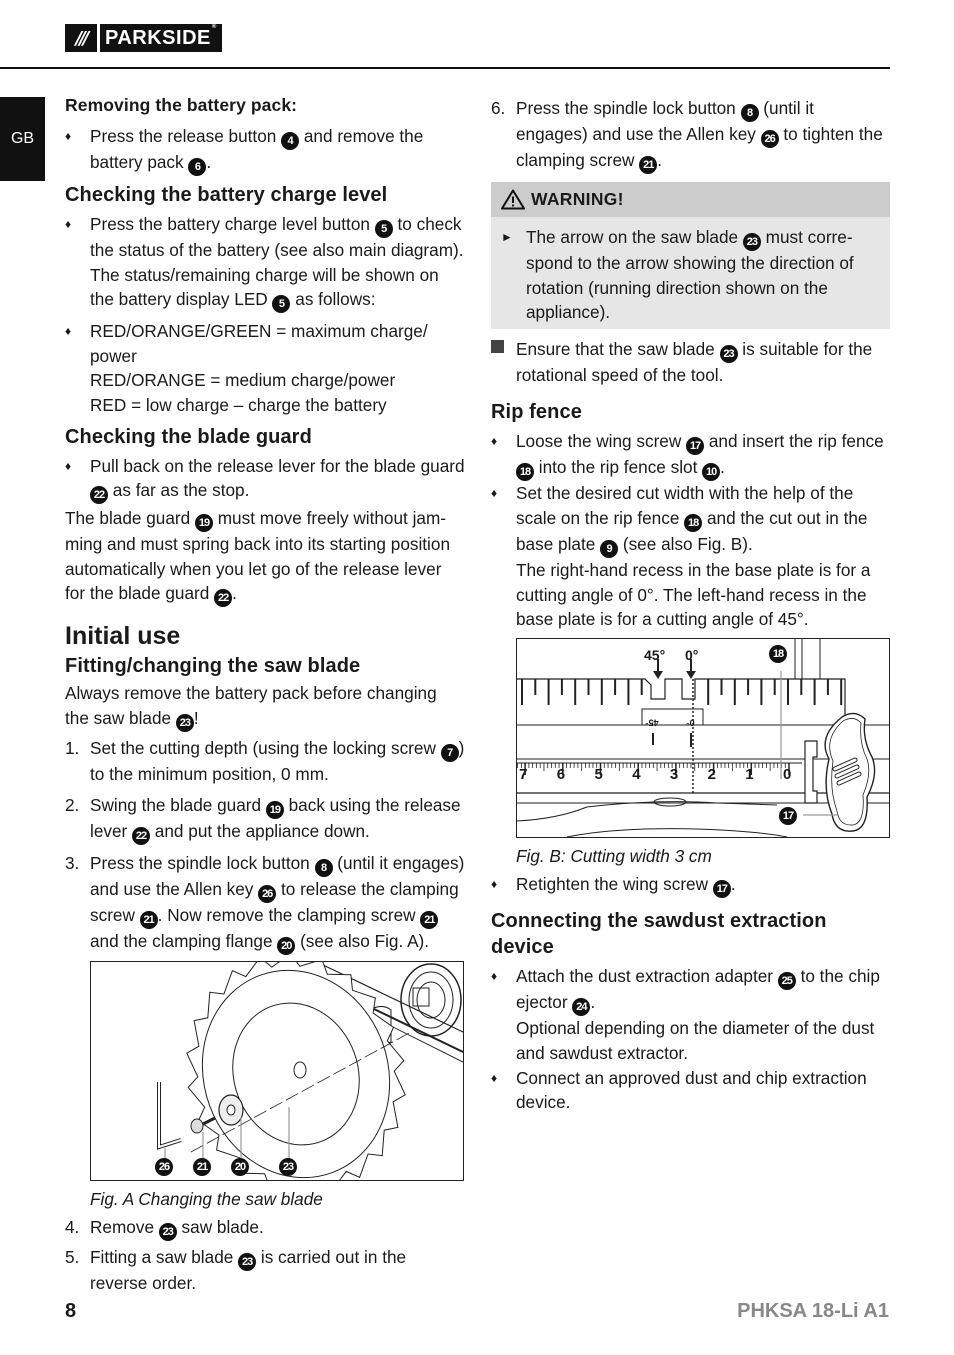 The width and height of the screenshot is (954, 1355). Describe the element at coordinates (240, 1166) in the screenshot. I see `part-label-clamping-flange: 20` at that location.